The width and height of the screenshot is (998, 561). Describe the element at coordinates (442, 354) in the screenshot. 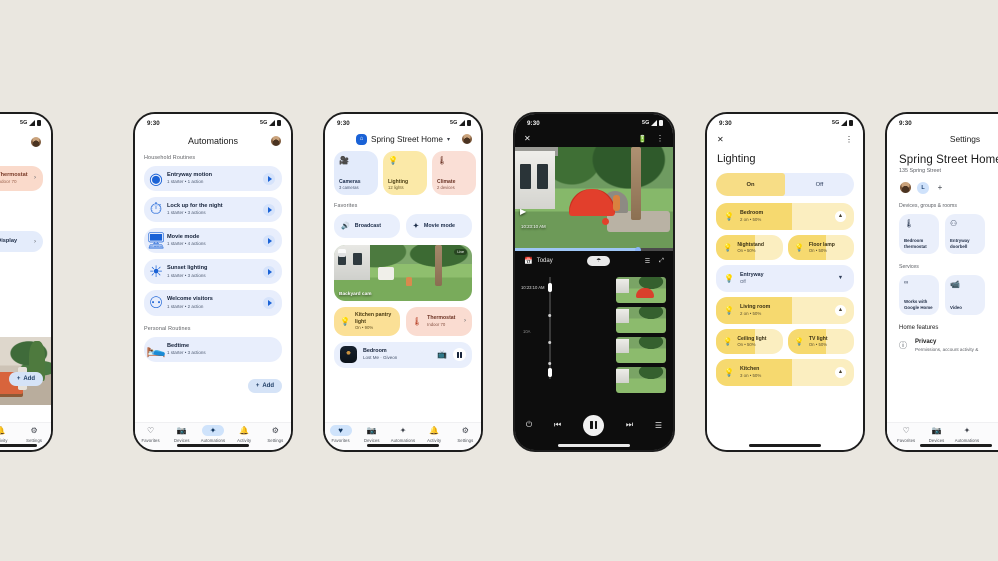

I see `cast-icon: 📺` at that location.